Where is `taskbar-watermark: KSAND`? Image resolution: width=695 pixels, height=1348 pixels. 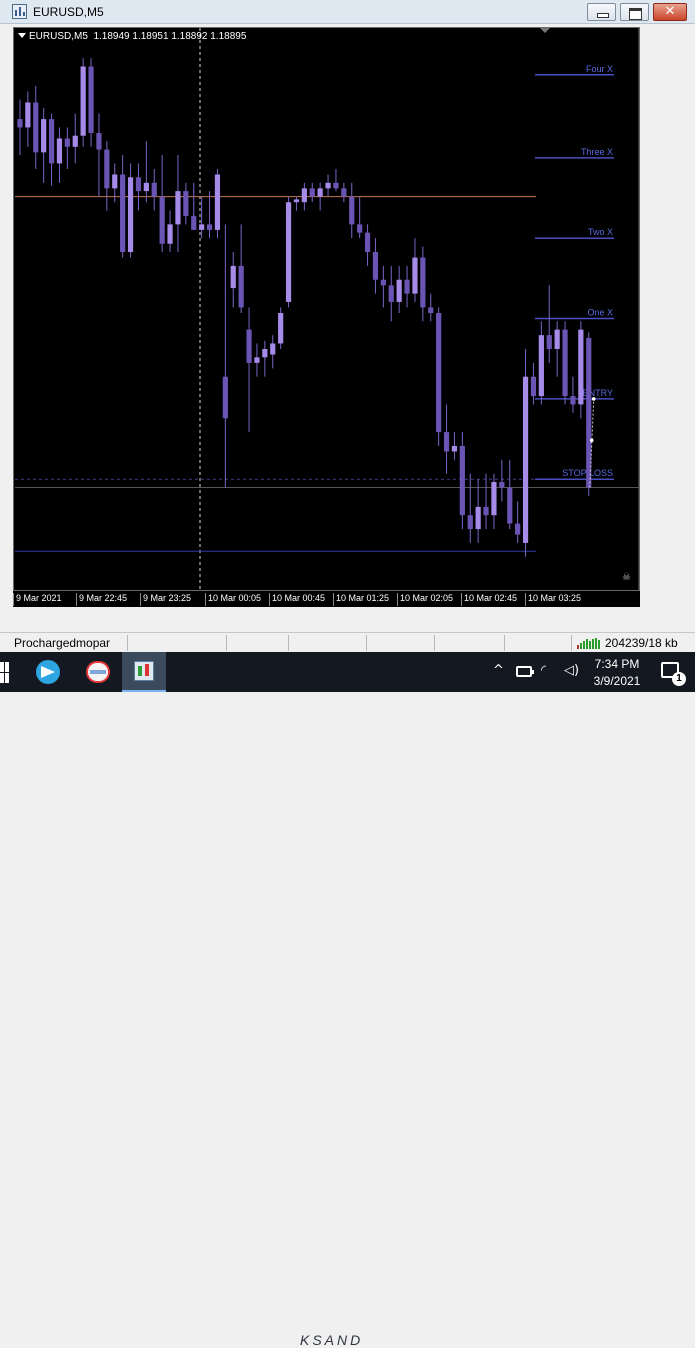
taskbar-watermark: KSAND is located at coordinates (332, 1340).